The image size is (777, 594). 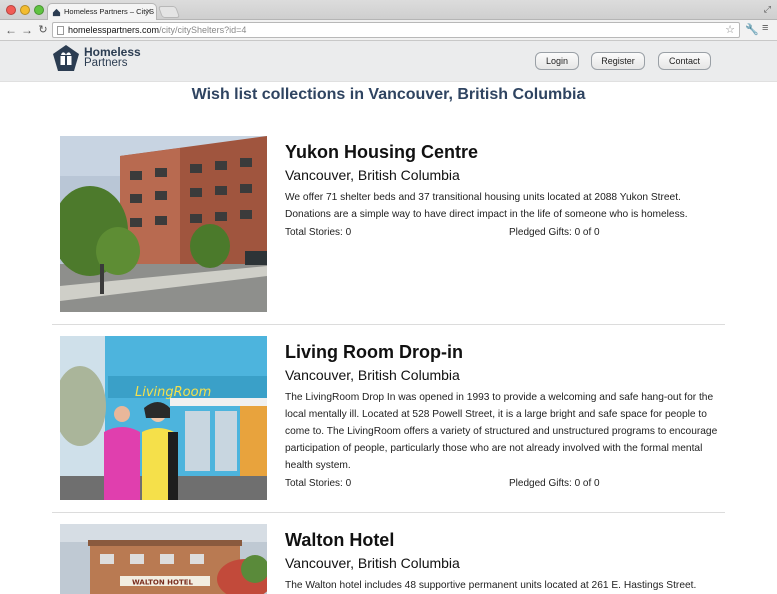 What do you see at coordinates (388, 10) in the screenshot?
I see `browser-tabstrip: Homeless Partners – CityS ✕ ⤢` at bounding box center [388, 10].